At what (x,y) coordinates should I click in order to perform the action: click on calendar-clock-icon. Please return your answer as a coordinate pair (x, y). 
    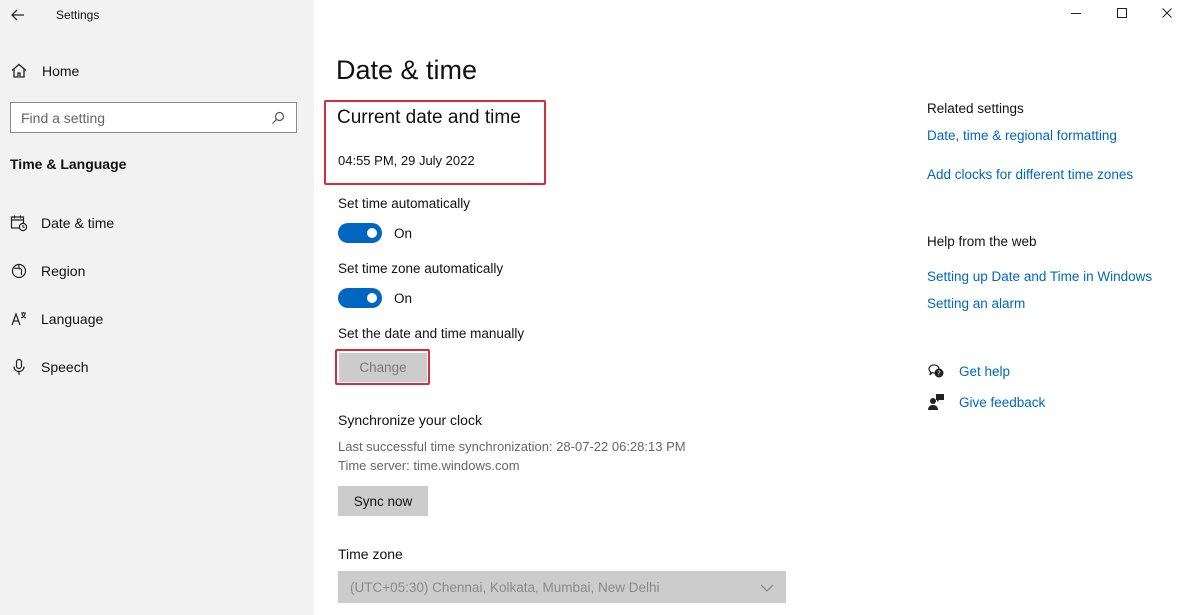
    Looking at the image, I should click on (19, 223).